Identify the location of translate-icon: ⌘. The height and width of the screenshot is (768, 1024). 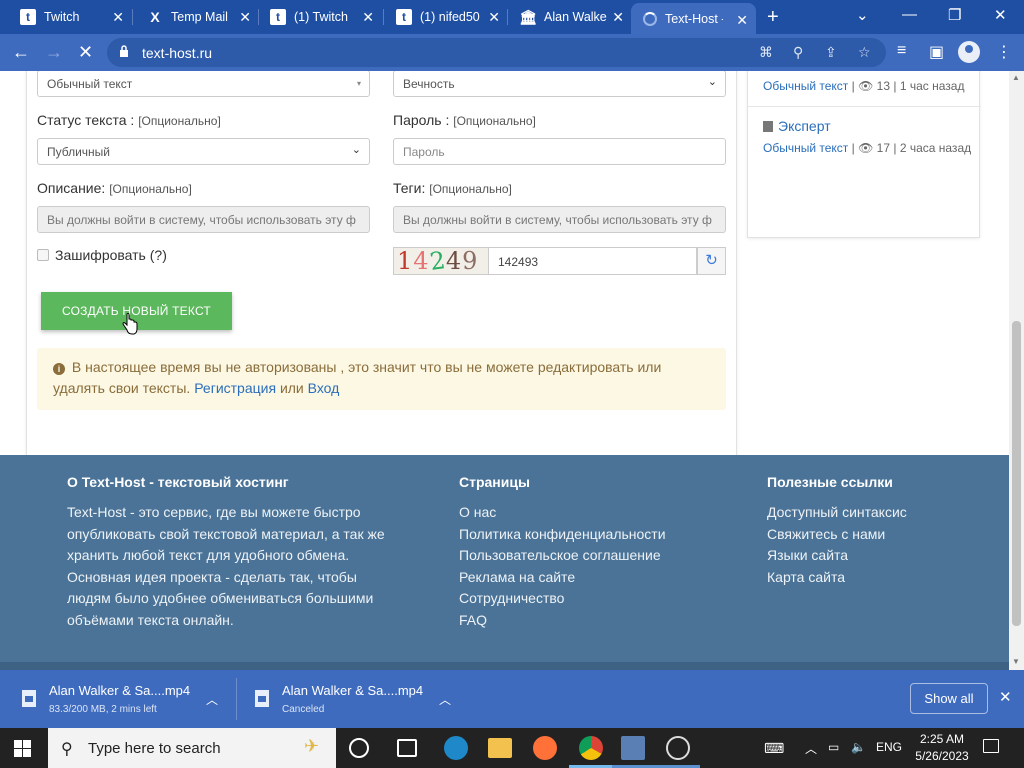
(766, 52).